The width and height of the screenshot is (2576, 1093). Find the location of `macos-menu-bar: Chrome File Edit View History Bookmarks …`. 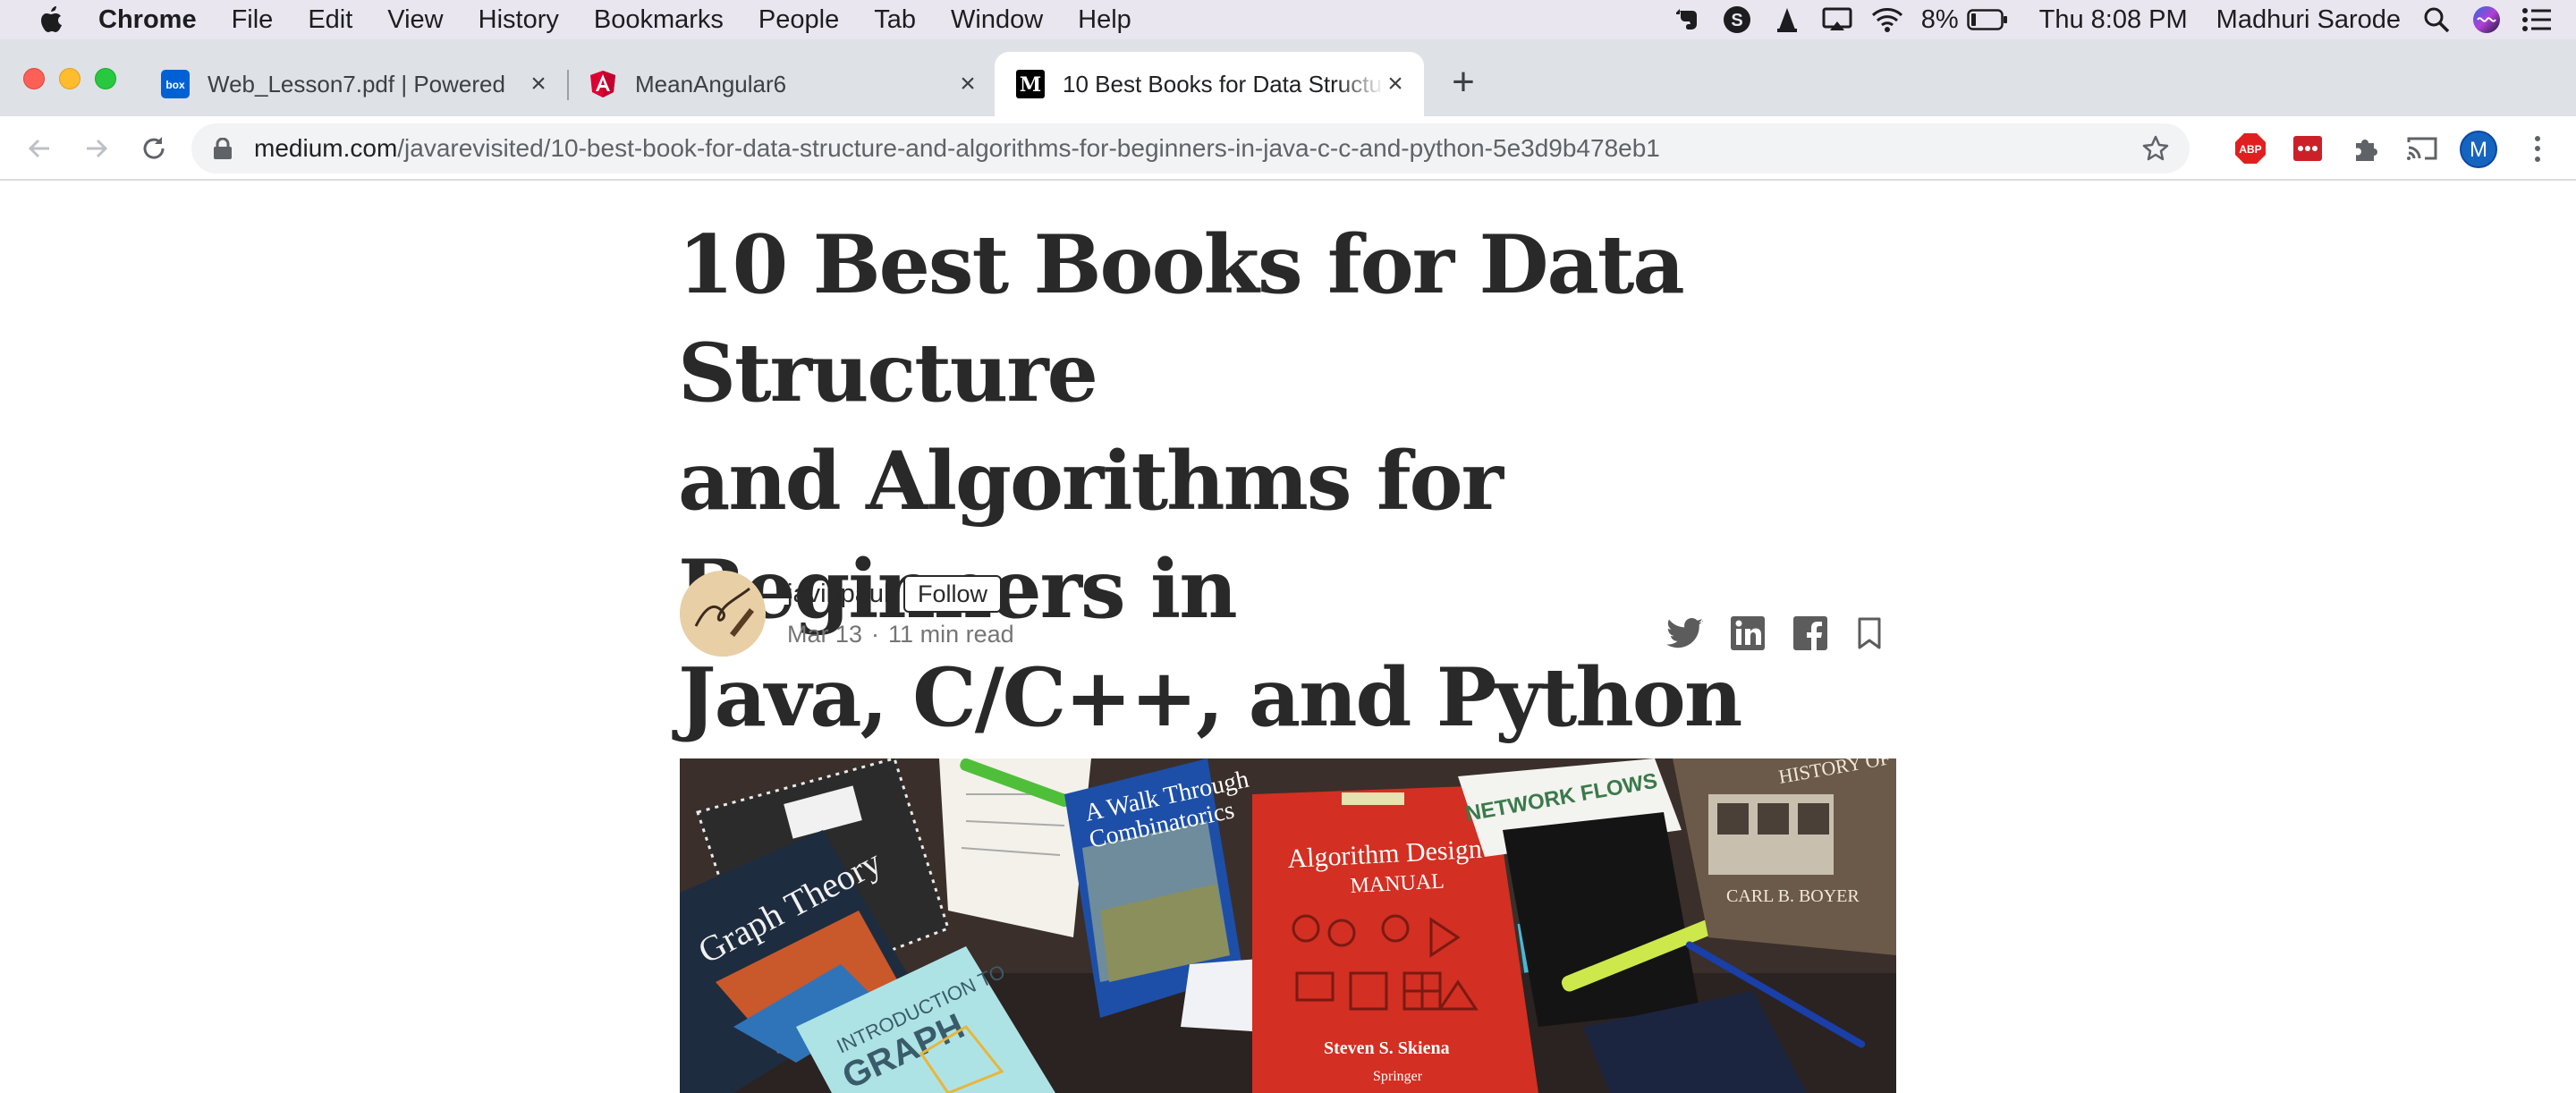

macos-menu-bar: Chrome File Edit View History Bookmarks … is located at coordinates (1288, 19).